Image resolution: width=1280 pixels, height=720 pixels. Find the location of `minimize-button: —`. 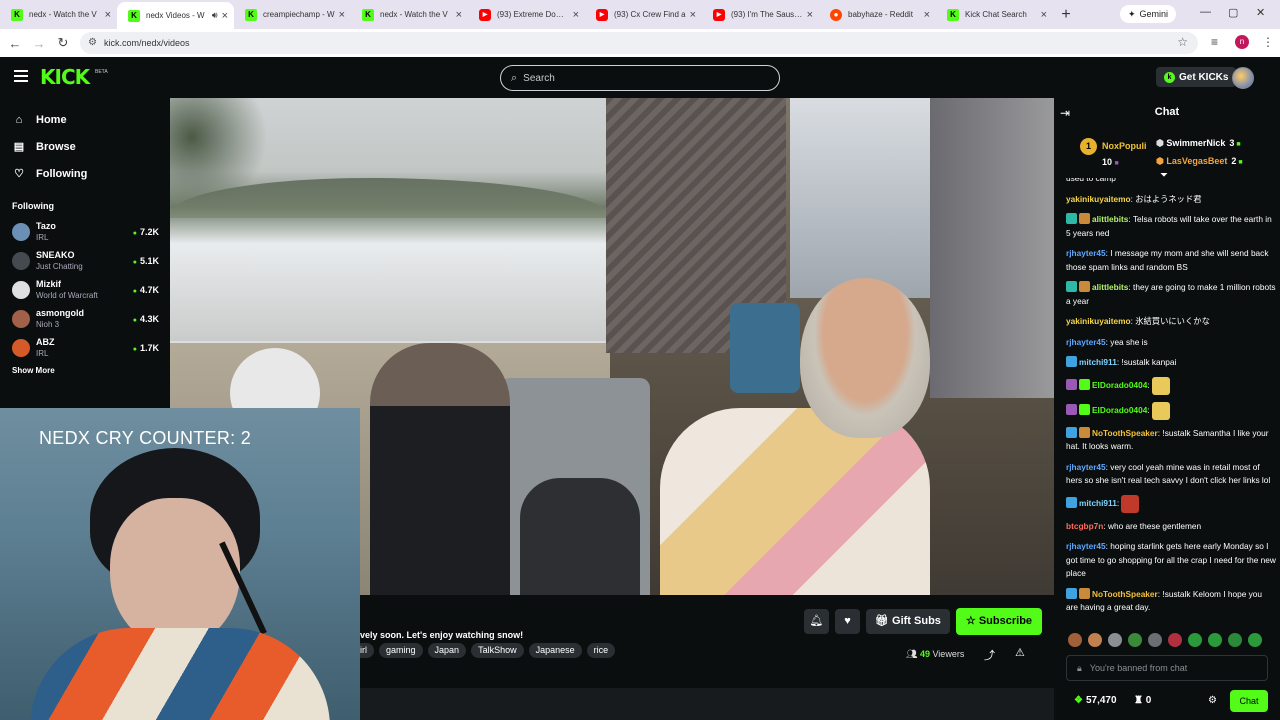

minimize-button: — is located at coordinates (1205, 12).